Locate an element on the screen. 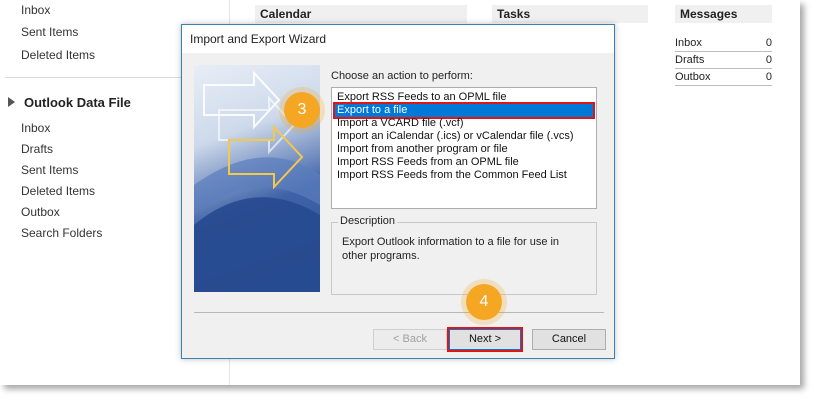  action-export-rss-opml: Export RSS Feeds to an OPML file is located at coordinates (464, 97).